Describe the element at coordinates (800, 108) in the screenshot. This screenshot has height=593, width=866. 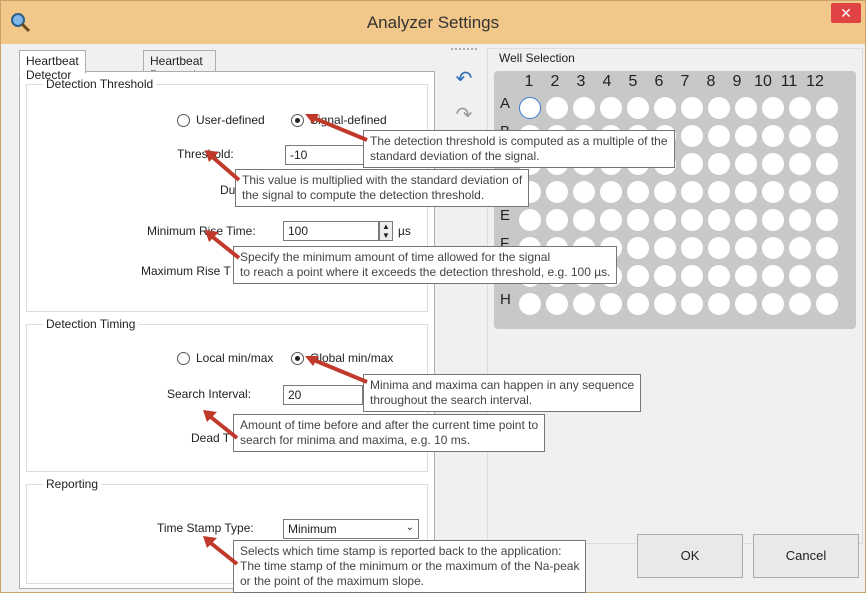
I see `well-A11` at that location.